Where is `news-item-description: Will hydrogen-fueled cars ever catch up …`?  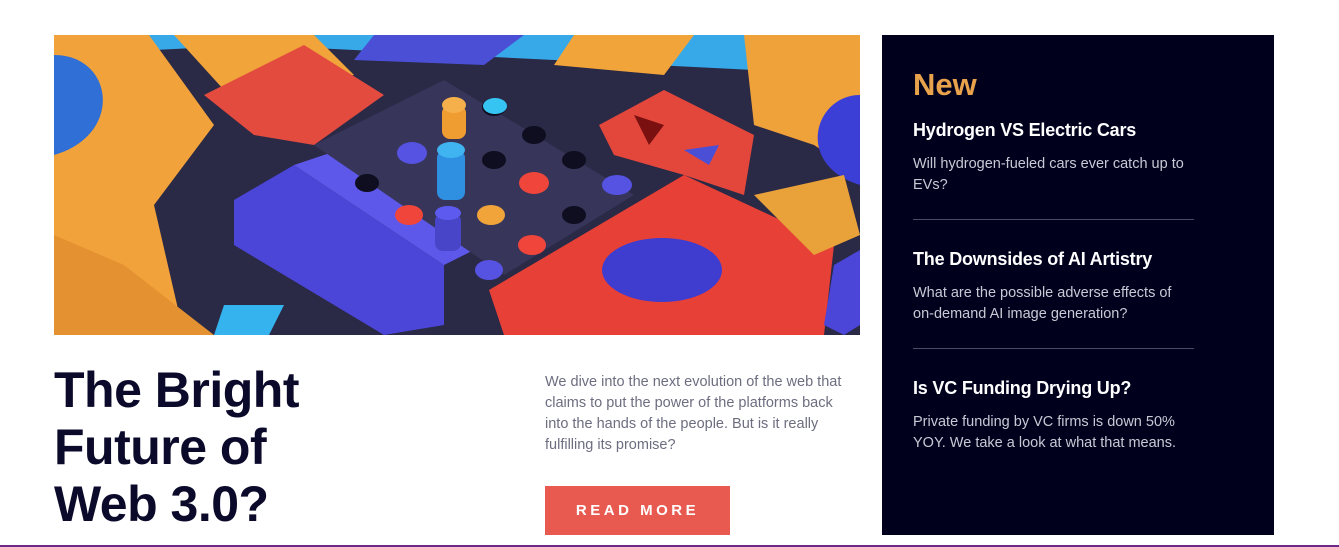
news-item-description: Will hydrogen-fueled cars ever catch up … is located at coordinates (1048, 174).